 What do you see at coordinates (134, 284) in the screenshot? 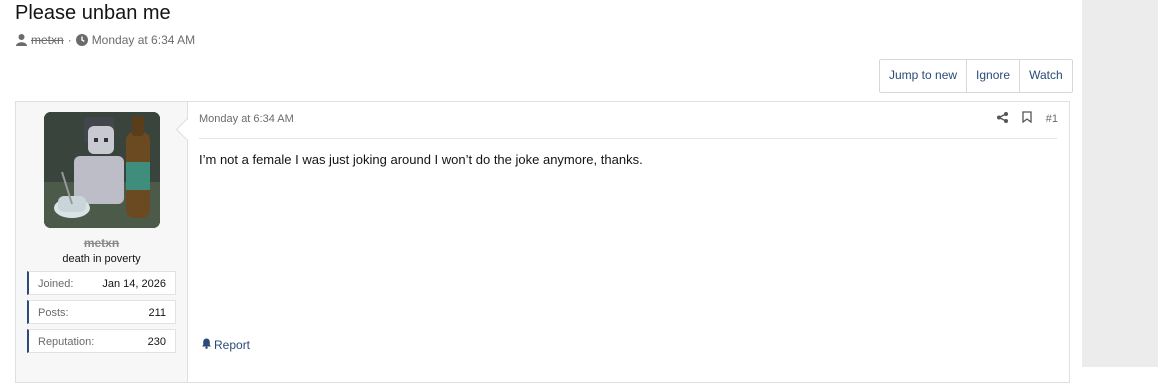
I see `stat-value: Jan 14, 2026` at bounding box center [134, 284].